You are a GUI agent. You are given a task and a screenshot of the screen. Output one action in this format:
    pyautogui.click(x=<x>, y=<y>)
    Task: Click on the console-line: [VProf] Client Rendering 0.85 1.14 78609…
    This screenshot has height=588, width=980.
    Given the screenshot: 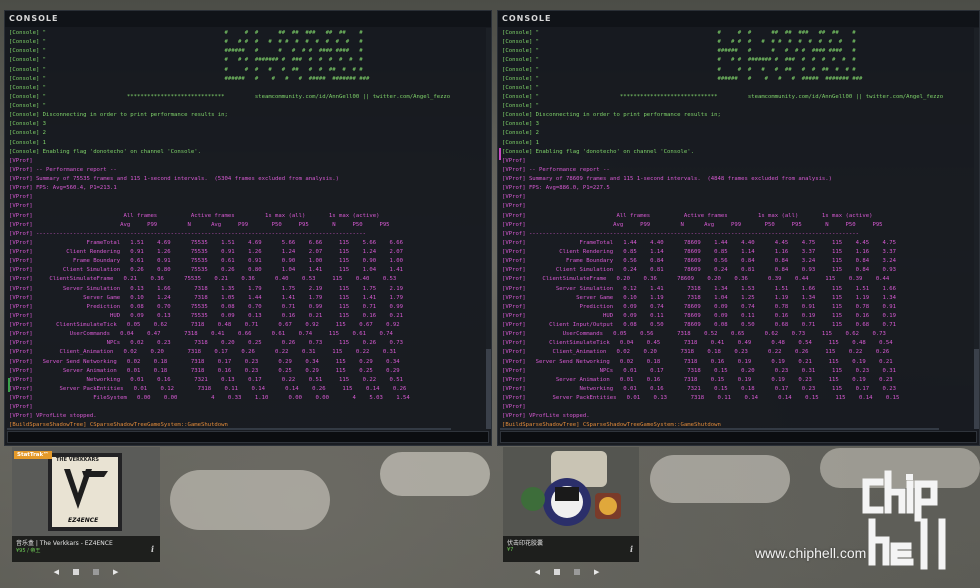 What is the action you would take?
    pyautogui.click(x=699, y=252)
    